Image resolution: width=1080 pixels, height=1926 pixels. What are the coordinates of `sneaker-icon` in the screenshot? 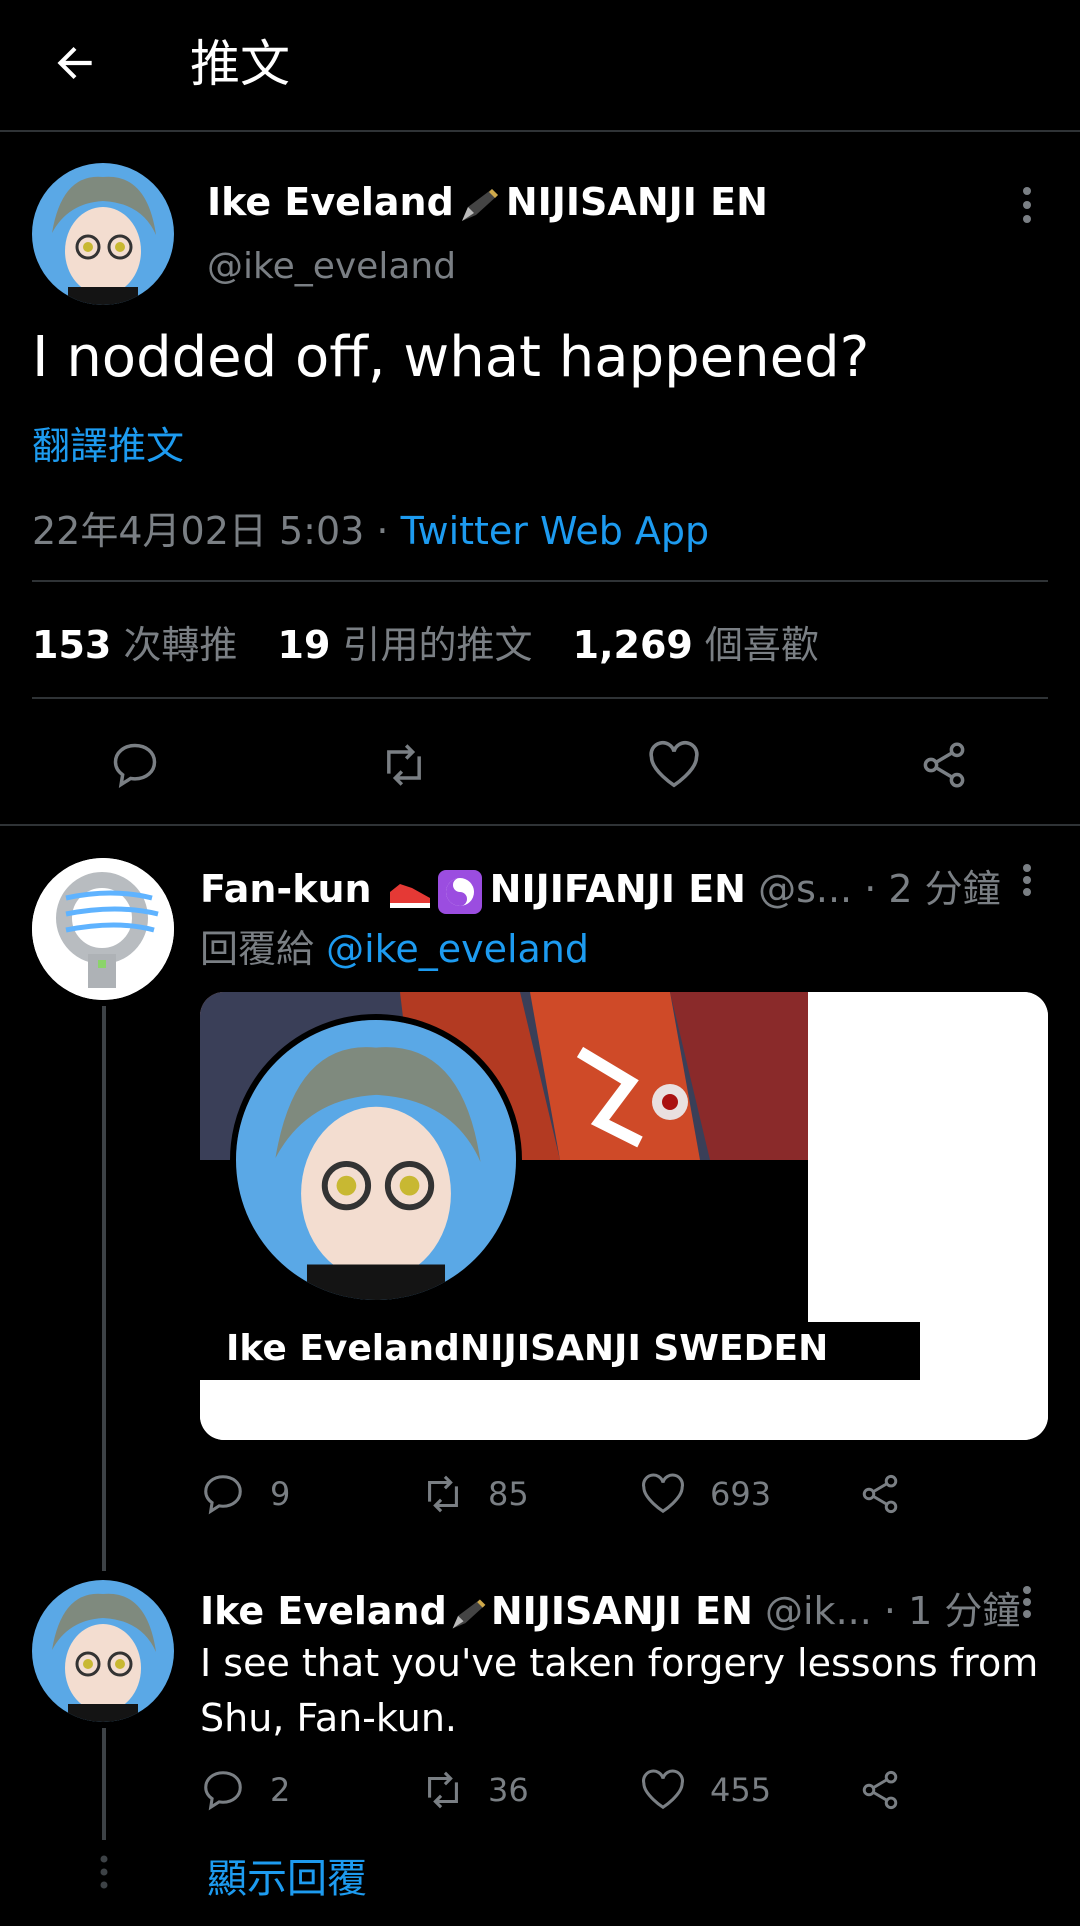 It's located at (410, 892).